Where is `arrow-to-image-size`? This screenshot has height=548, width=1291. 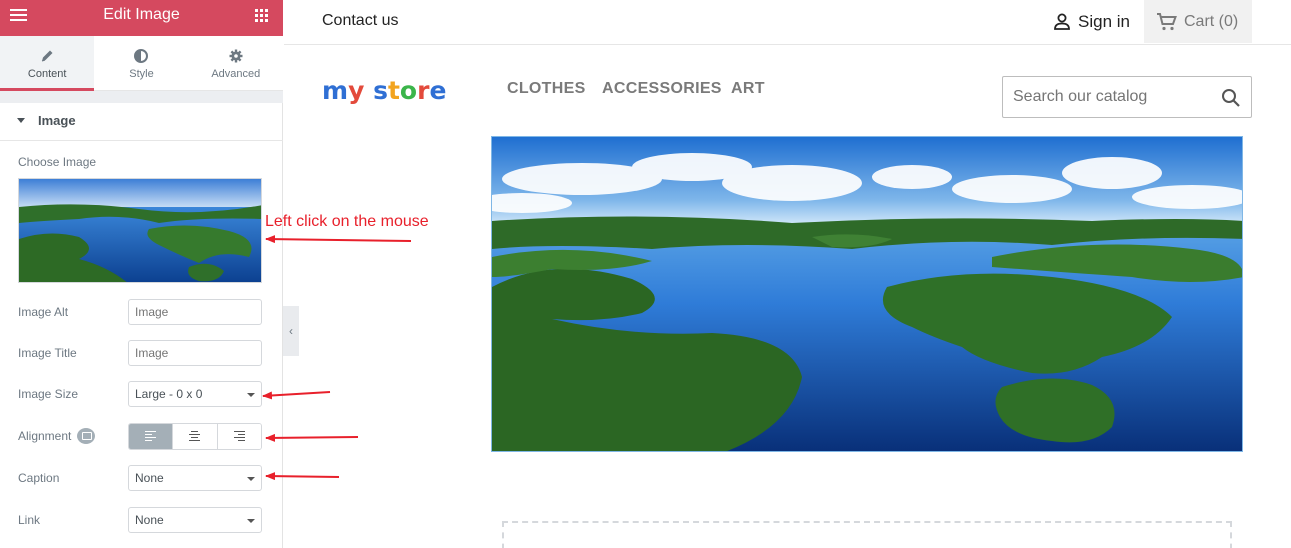 arrow-to-image-size is located at coordinates (296, 395).